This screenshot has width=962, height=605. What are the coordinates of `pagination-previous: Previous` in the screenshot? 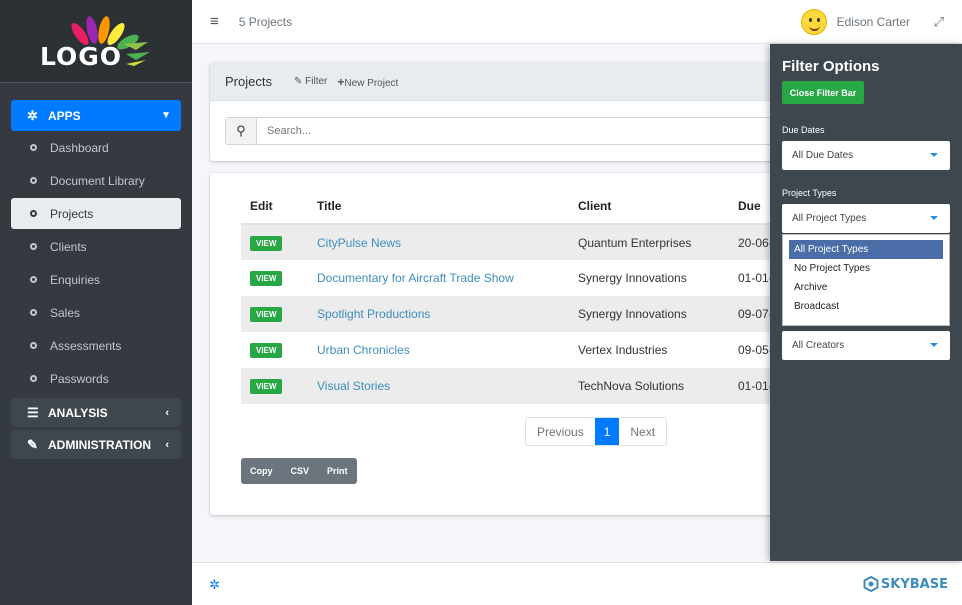 It's located at (560, 431).